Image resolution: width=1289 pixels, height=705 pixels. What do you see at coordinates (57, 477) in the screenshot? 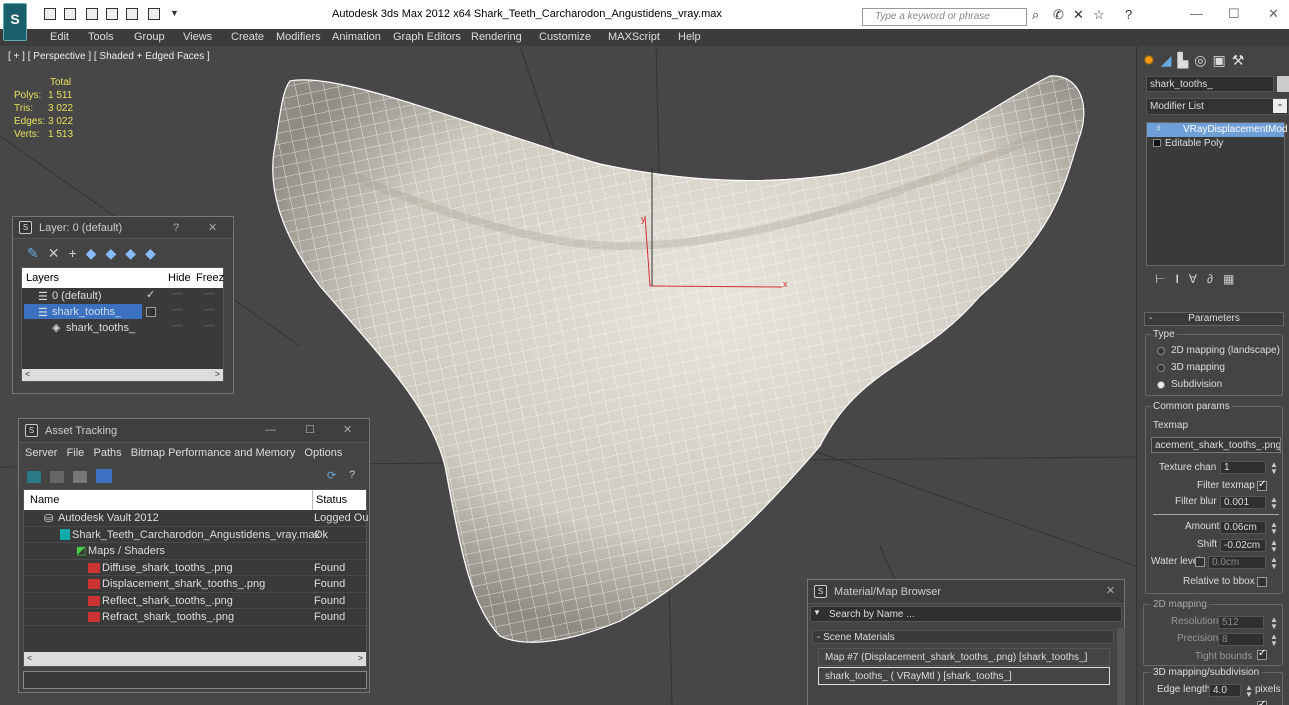
I see `list-view-icon` at bounding box center [57, 477].